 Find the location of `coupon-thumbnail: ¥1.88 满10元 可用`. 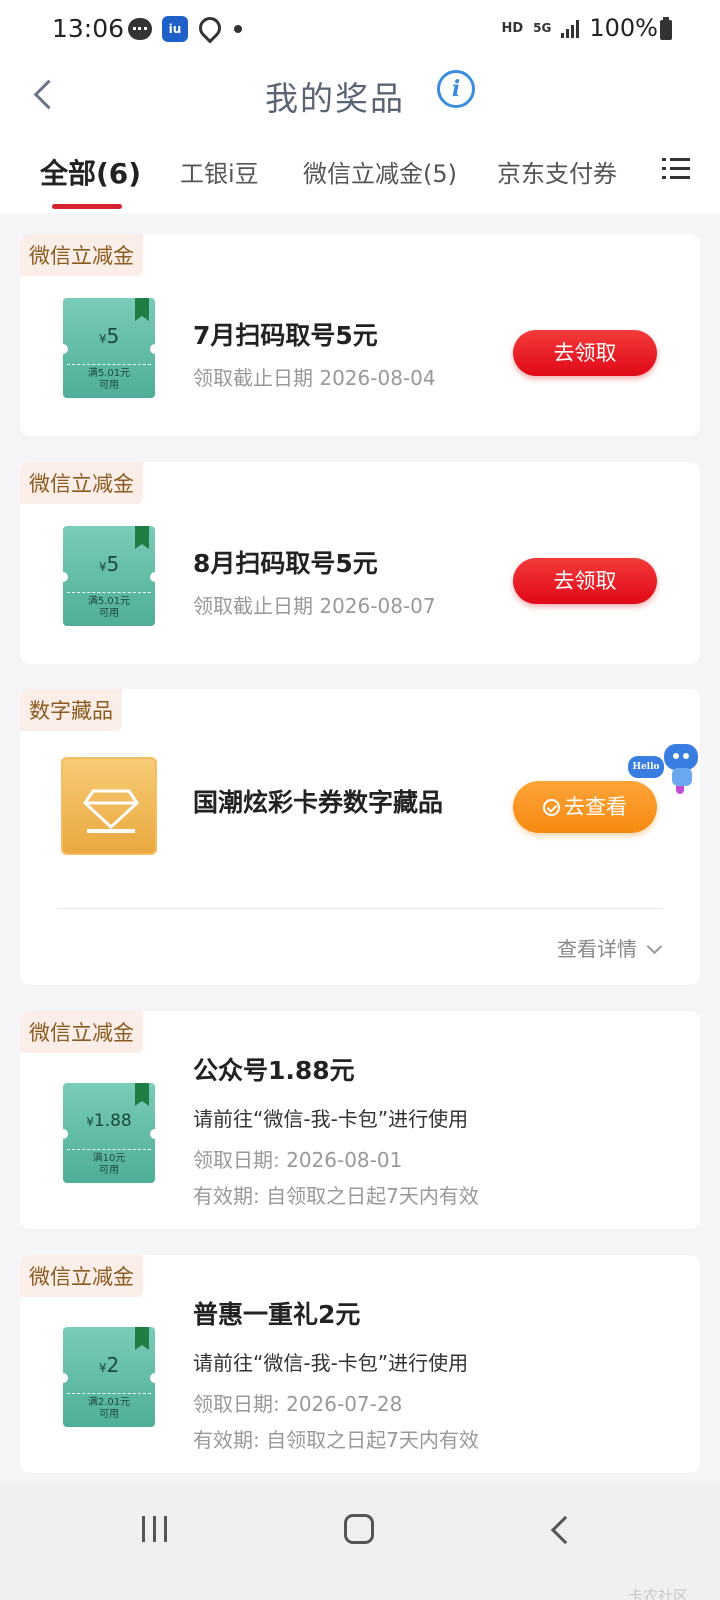

coupon-thumbnail: ¥1.88 满10元 可用 is located at coordinates (109, 1133).